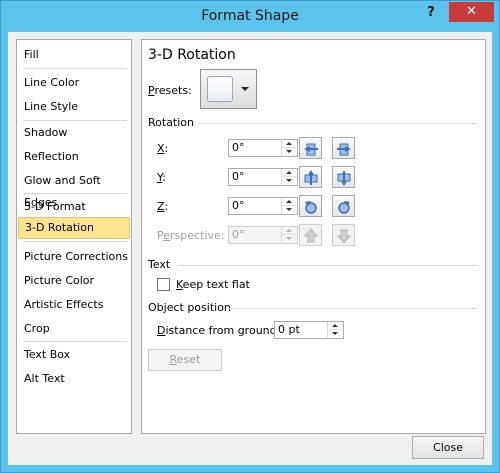 This screenshot has width=500, height=473. I want to click on rotate-counterclockwise-icon, so click(311, 207).